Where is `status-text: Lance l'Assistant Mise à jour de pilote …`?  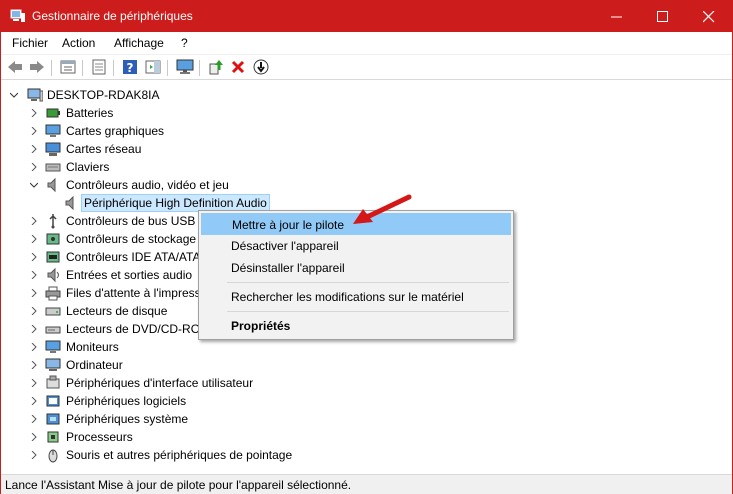 status-text: Lance l'Assistant Mise à jour de pilote … is located at coordinates (178, 485).